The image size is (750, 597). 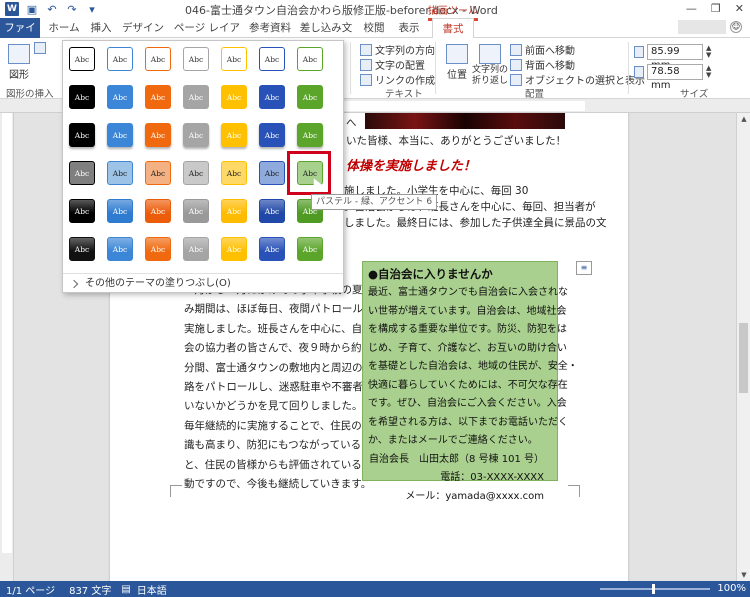 I want to click on shape-button: 図形, so click(x=19, y=61).